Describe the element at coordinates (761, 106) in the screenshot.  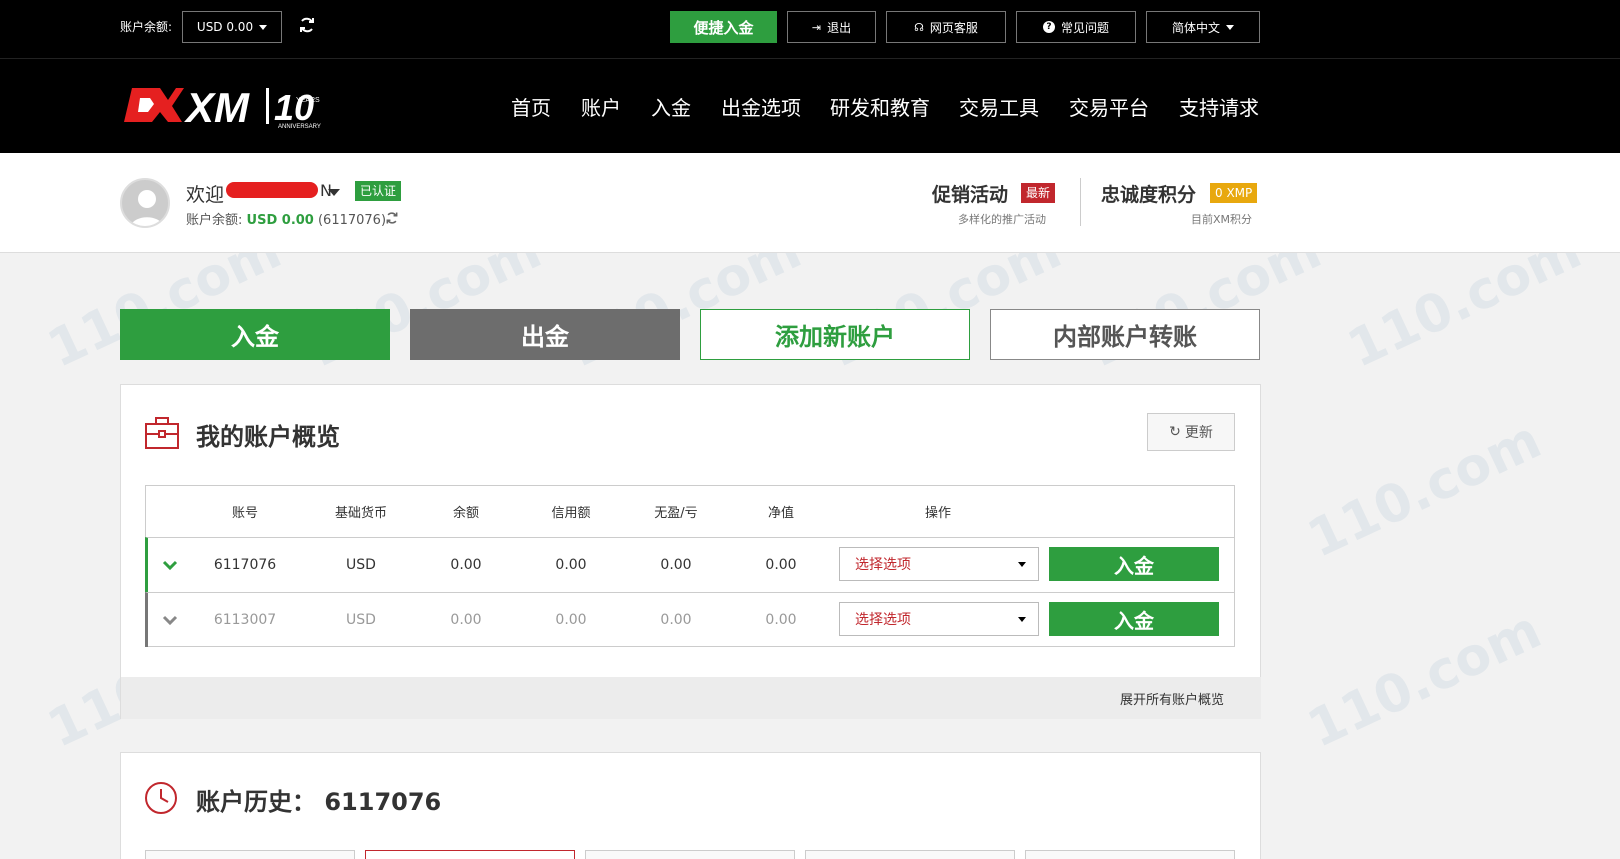
I see `nav-item-withdrawal: 出金选项` at that location.